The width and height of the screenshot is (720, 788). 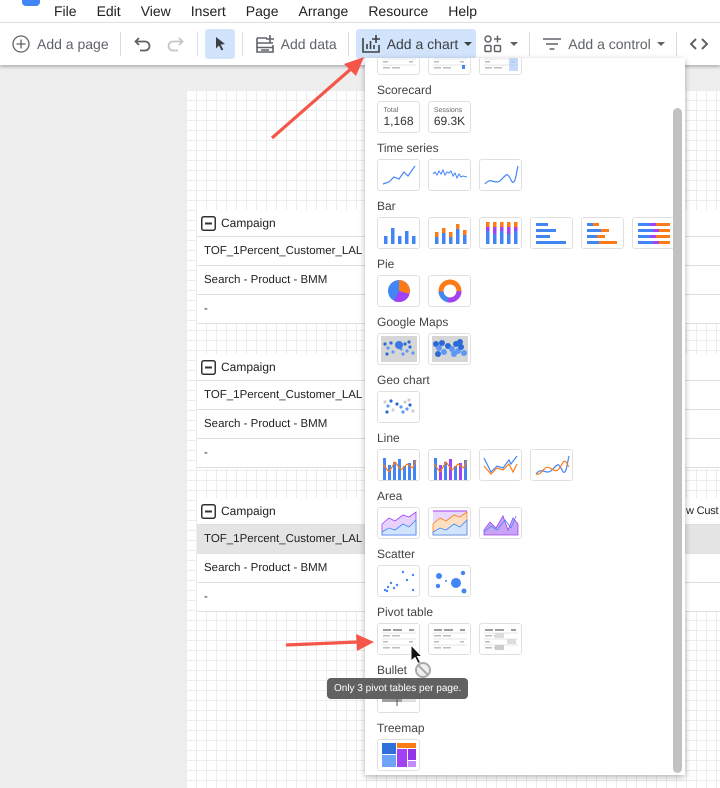 I want to click on section-title: Area, so click(x=390, y=496).